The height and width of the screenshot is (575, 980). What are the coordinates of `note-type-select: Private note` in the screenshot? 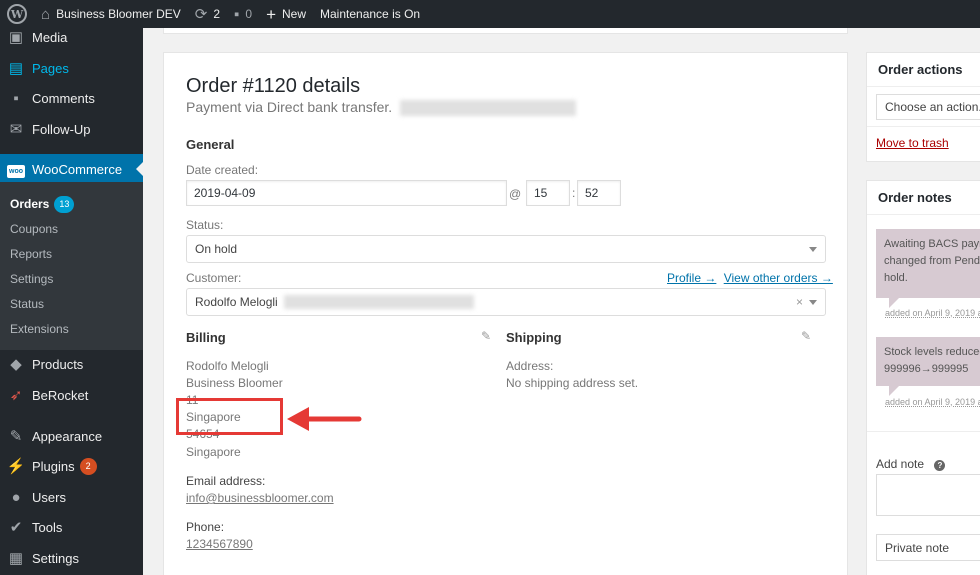 It's located at (928, 547).